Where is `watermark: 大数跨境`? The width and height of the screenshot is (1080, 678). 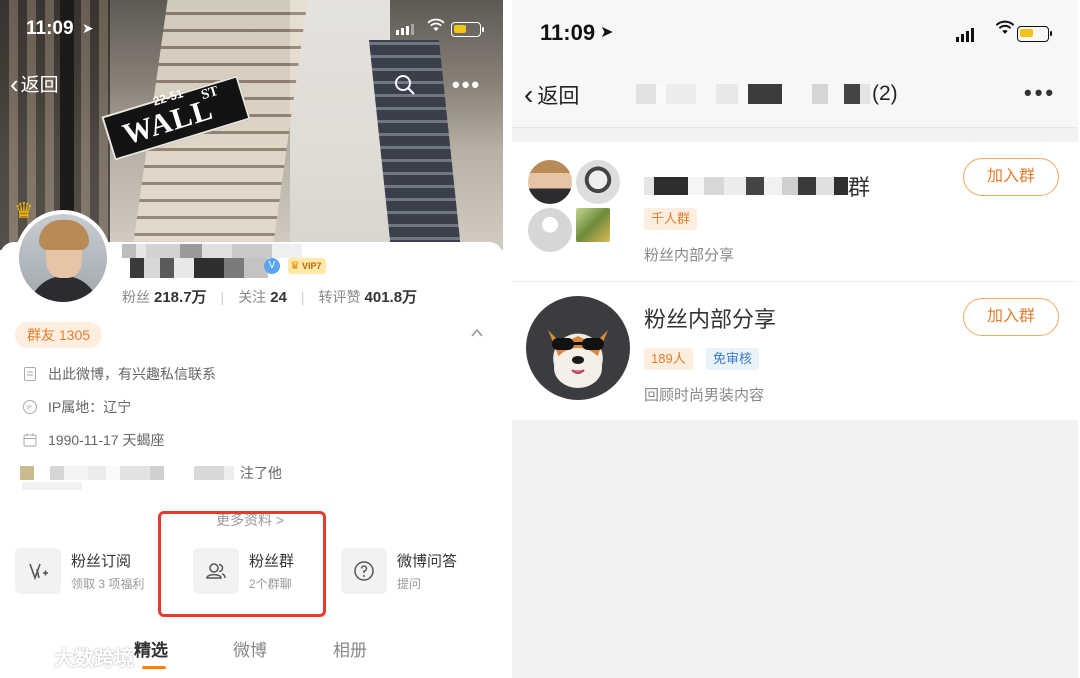
watermark: 大数跨境 is located at coordinates (71, 656).